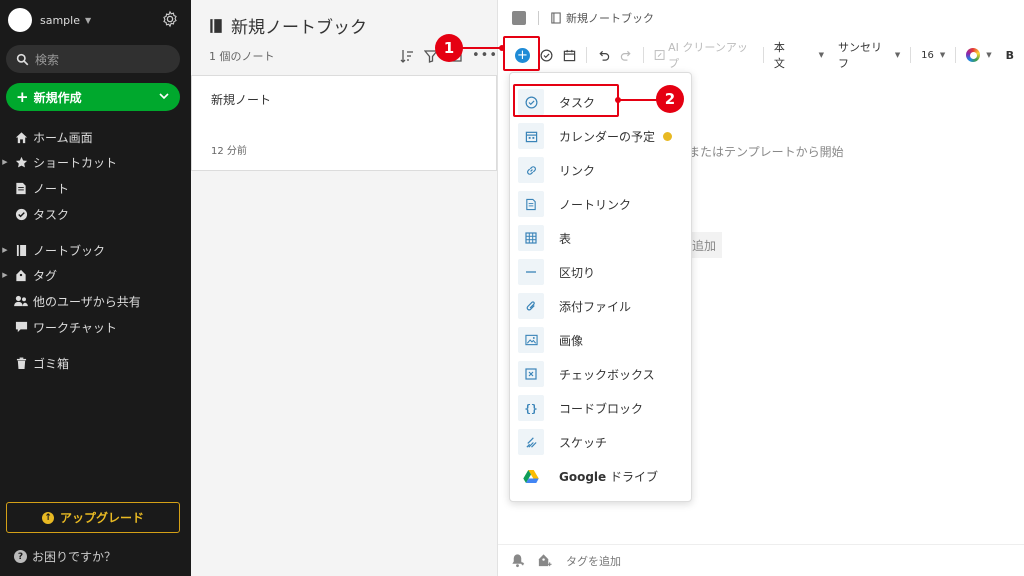 The width and height of the screenshot is (1024, 576). I want to click on add-tag-icon, so click(544, 560).